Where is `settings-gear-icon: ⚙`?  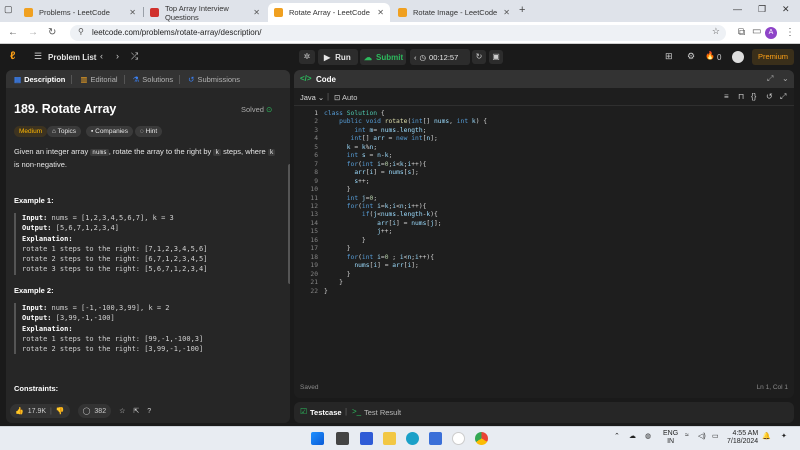 settings-gear-icon: ⚙ is located at coordinates (691, 56).